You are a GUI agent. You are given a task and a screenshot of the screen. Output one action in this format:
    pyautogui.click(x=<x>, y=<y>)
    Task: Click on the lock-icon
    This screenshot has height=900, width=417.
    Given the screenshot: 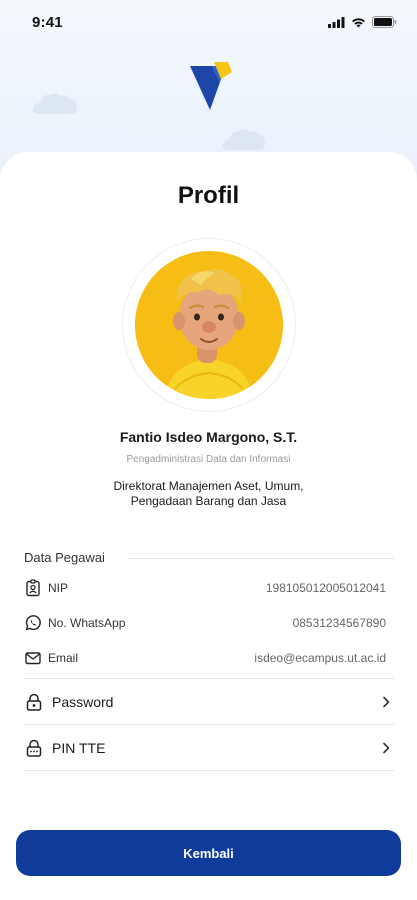 What is the action you would take?
    pyautogui.click(x=34, y=702)
    